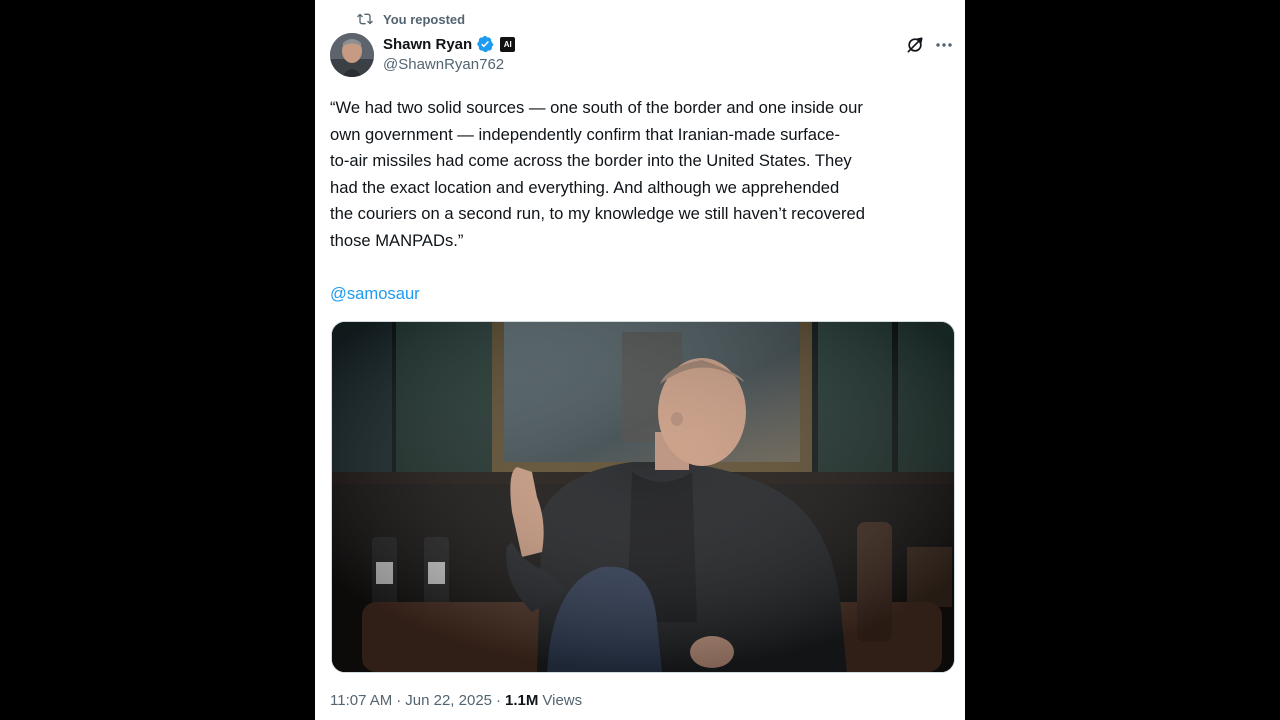 Image resolution: width=1280 pixels, height=720 pixels. I want to click on affiliate-badge-label: AI, so click(507, 44).